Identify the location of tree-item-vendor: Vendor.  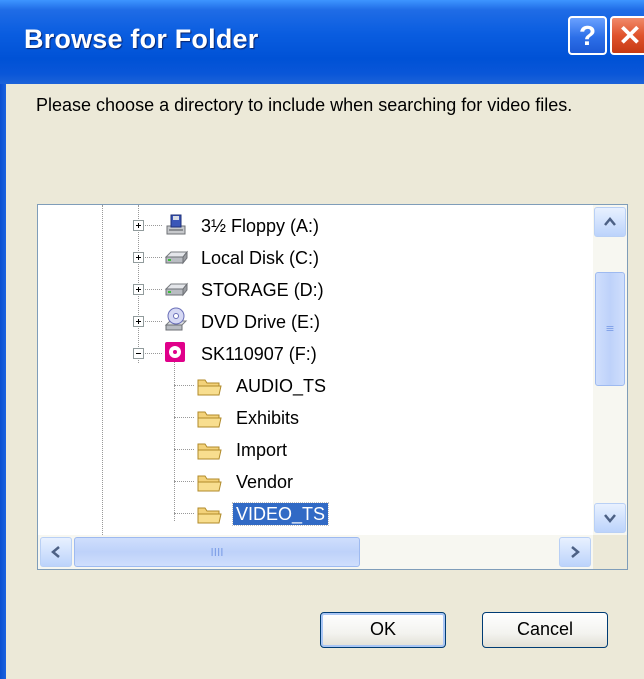
(264, 482).